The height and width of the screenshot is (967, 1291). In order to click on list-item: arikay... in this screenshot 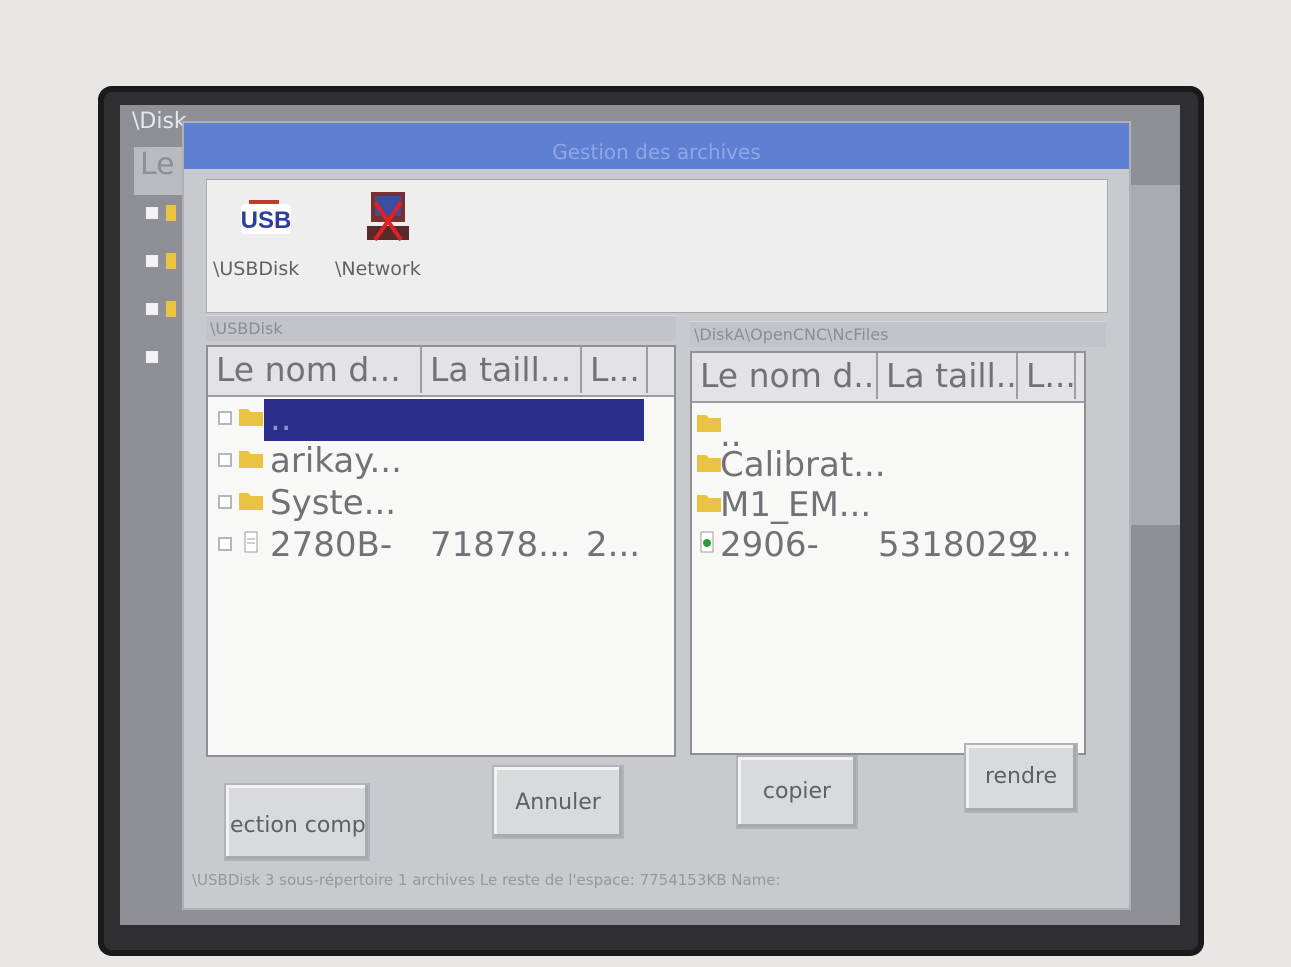, I will do `click(441, 461)`.